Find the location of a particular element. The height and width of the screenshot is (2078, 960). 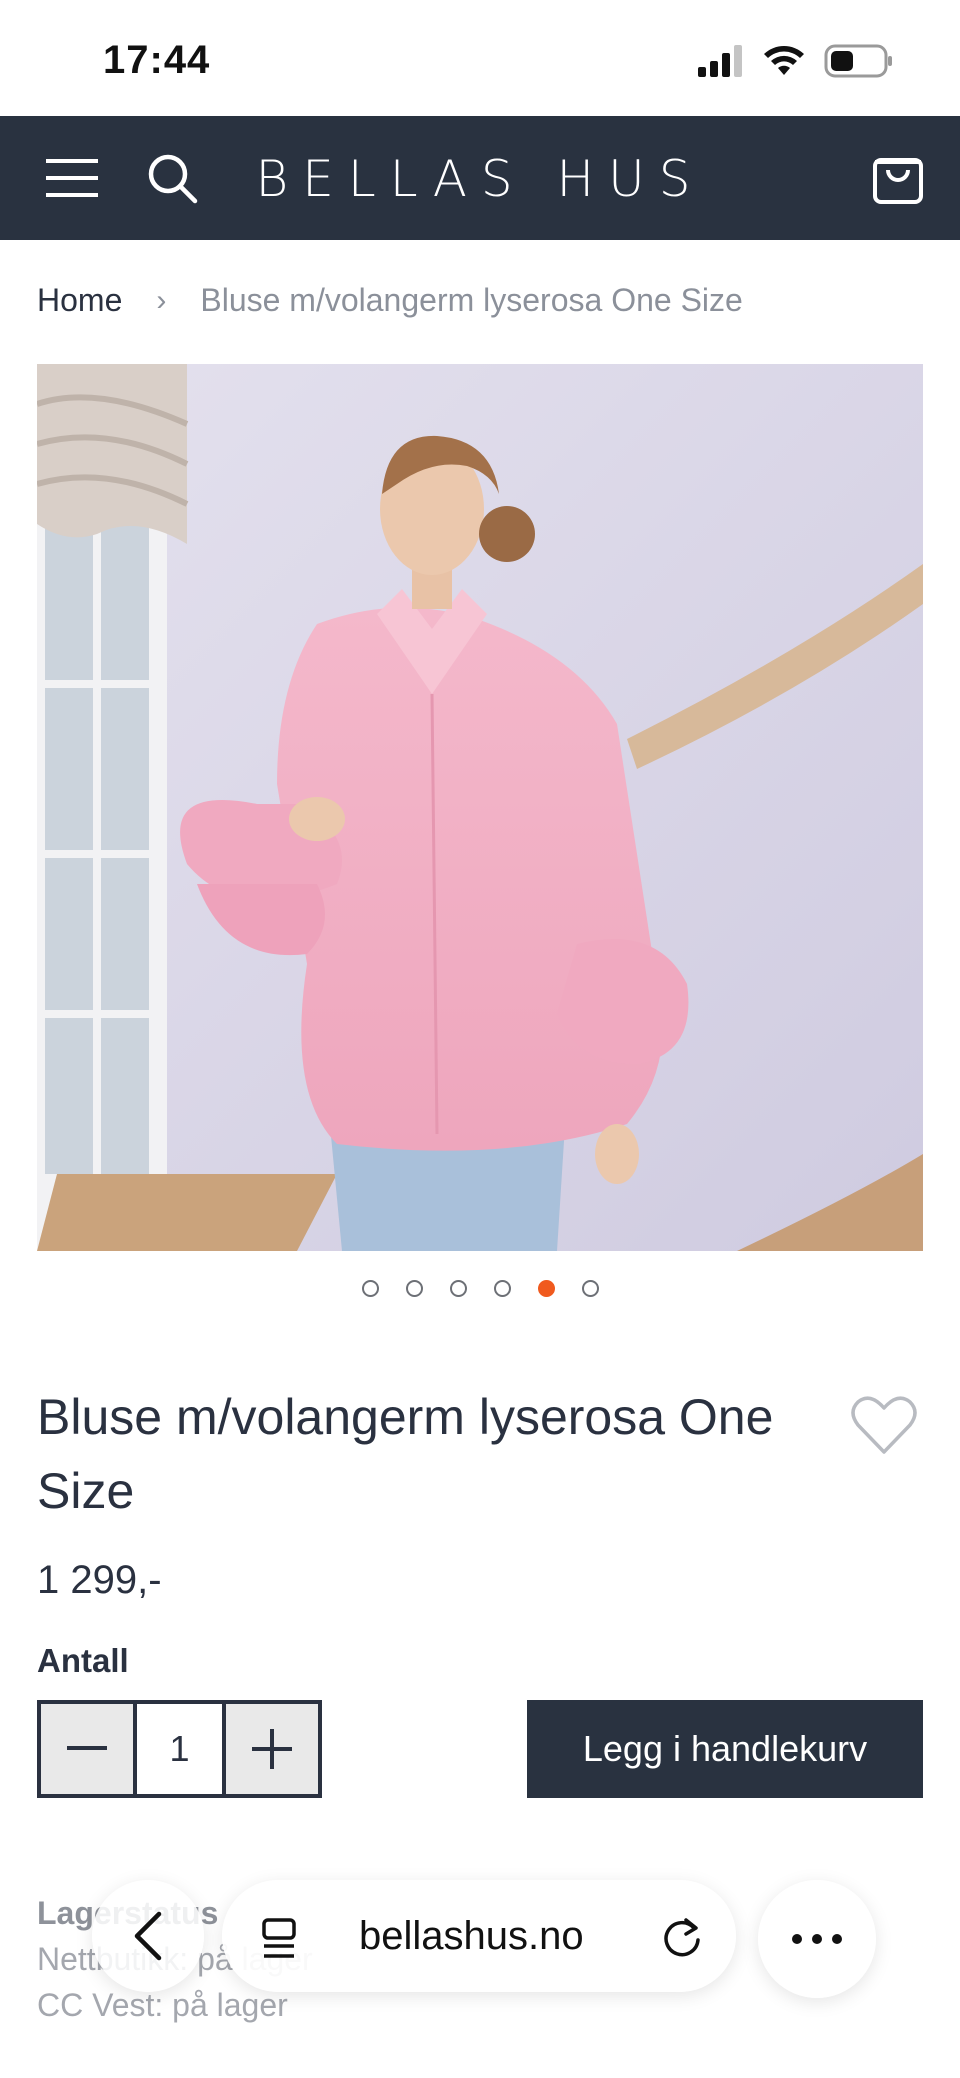

cellular-signal-icon is located at coordinates (720, 61).